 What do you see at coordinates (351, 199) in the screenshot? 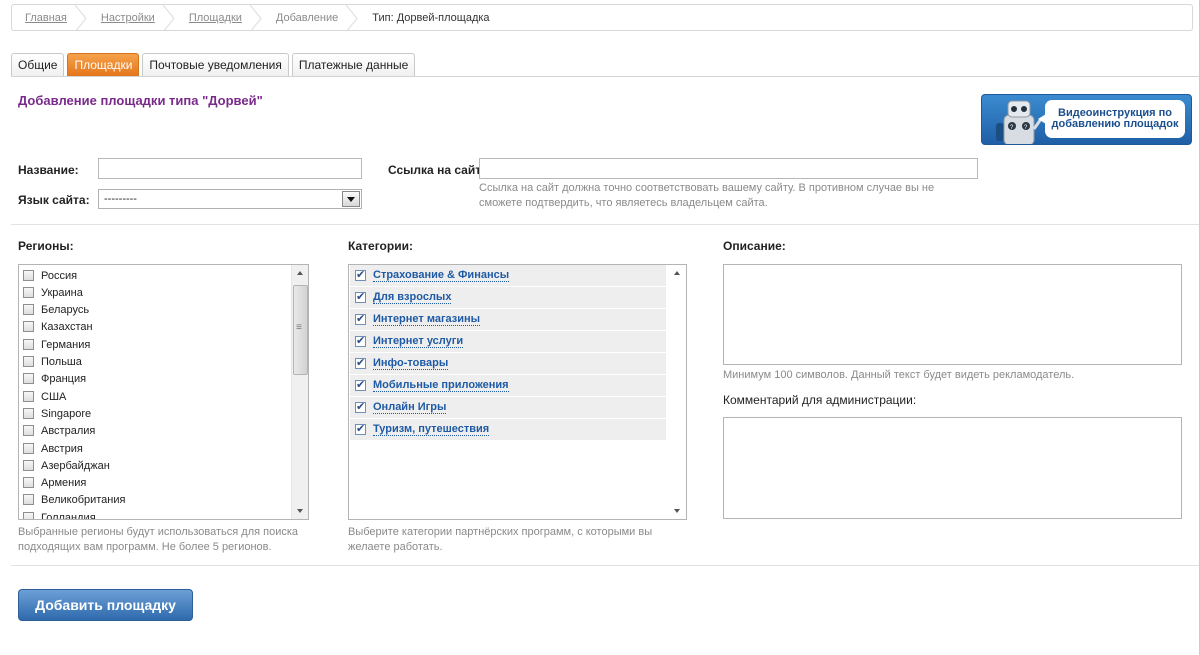
I see `chevron-down-icon` at bounding box center [351, 199].